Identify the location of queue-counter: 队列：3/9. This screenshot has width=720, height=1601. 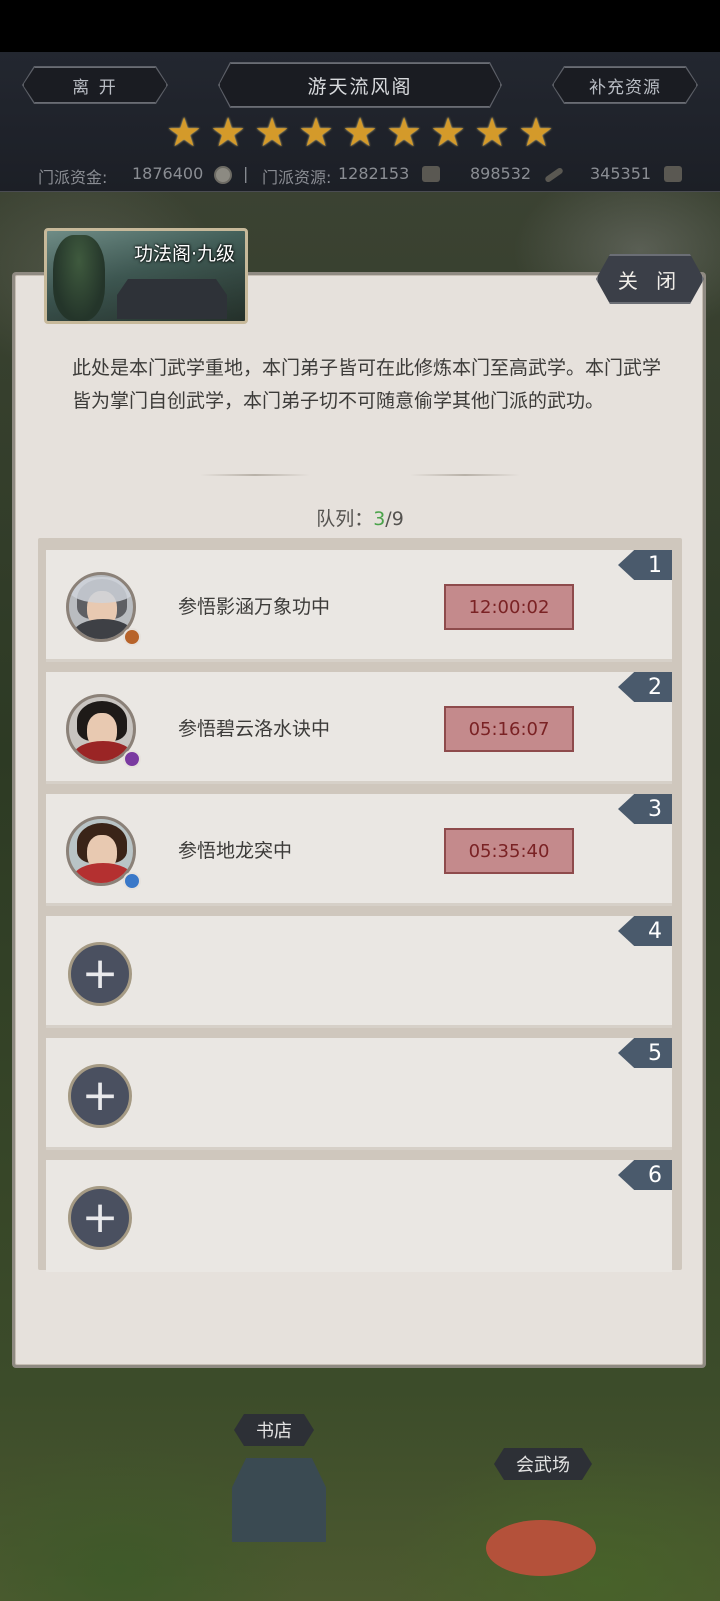
(360, 517).